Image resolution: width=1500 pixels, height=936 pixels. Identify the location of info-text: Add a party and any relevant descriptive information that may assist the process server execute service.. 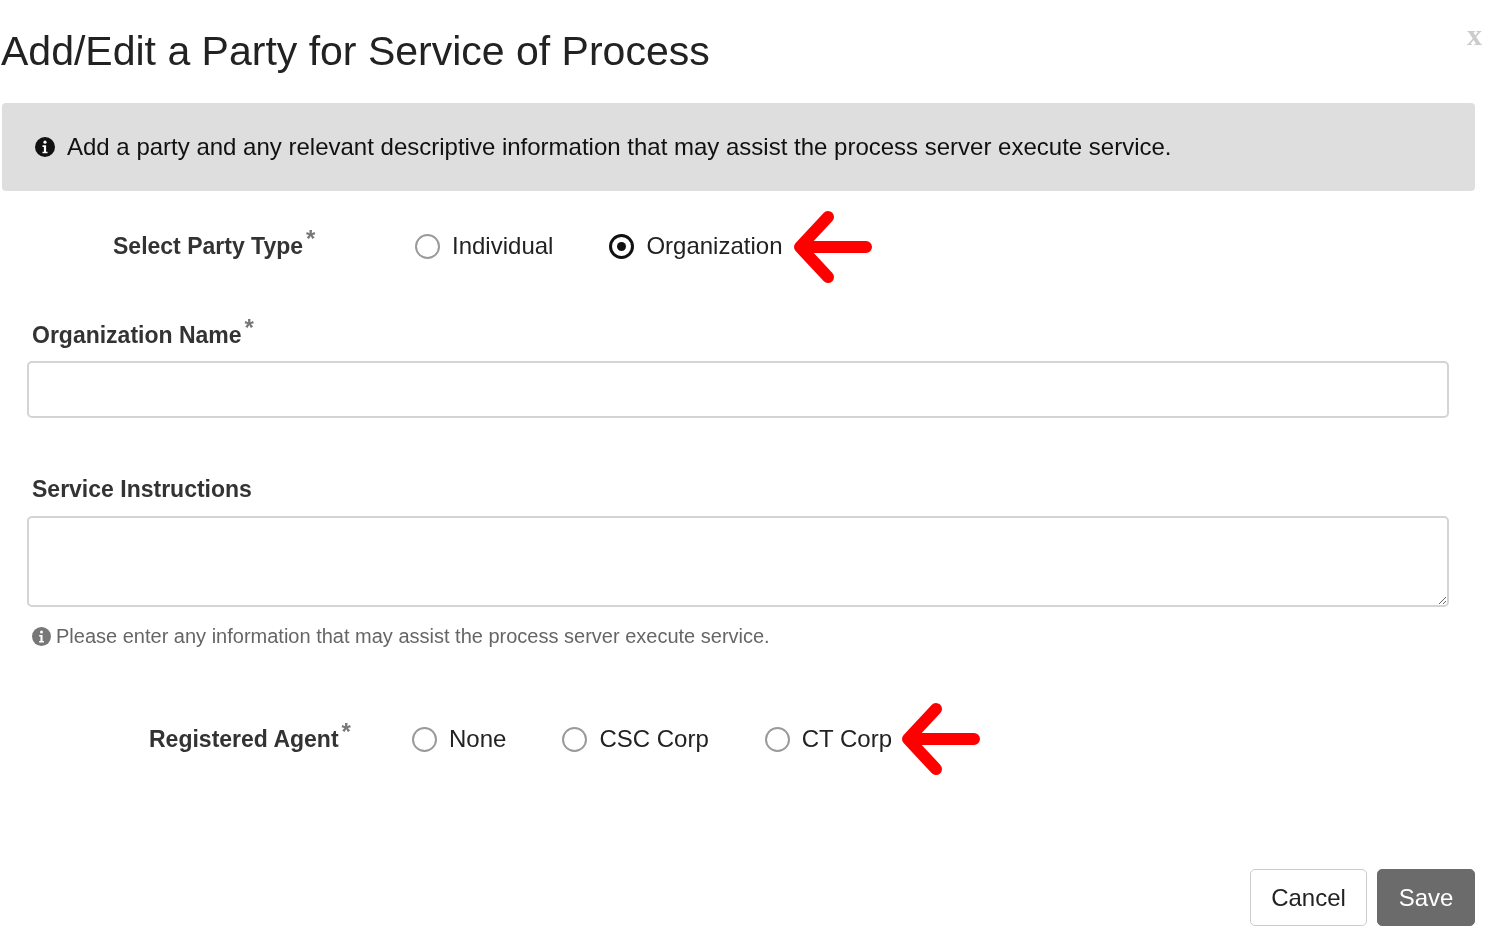
(619, 147).